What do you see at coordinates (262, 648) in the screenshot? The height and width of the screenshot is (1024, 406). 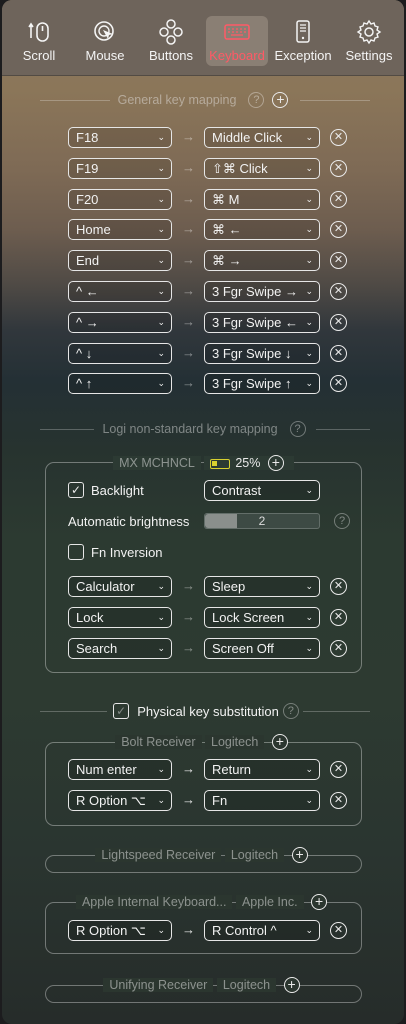 I see `target-action-dropdown: Screen Off ⌄` at bounding box center [262, 648].